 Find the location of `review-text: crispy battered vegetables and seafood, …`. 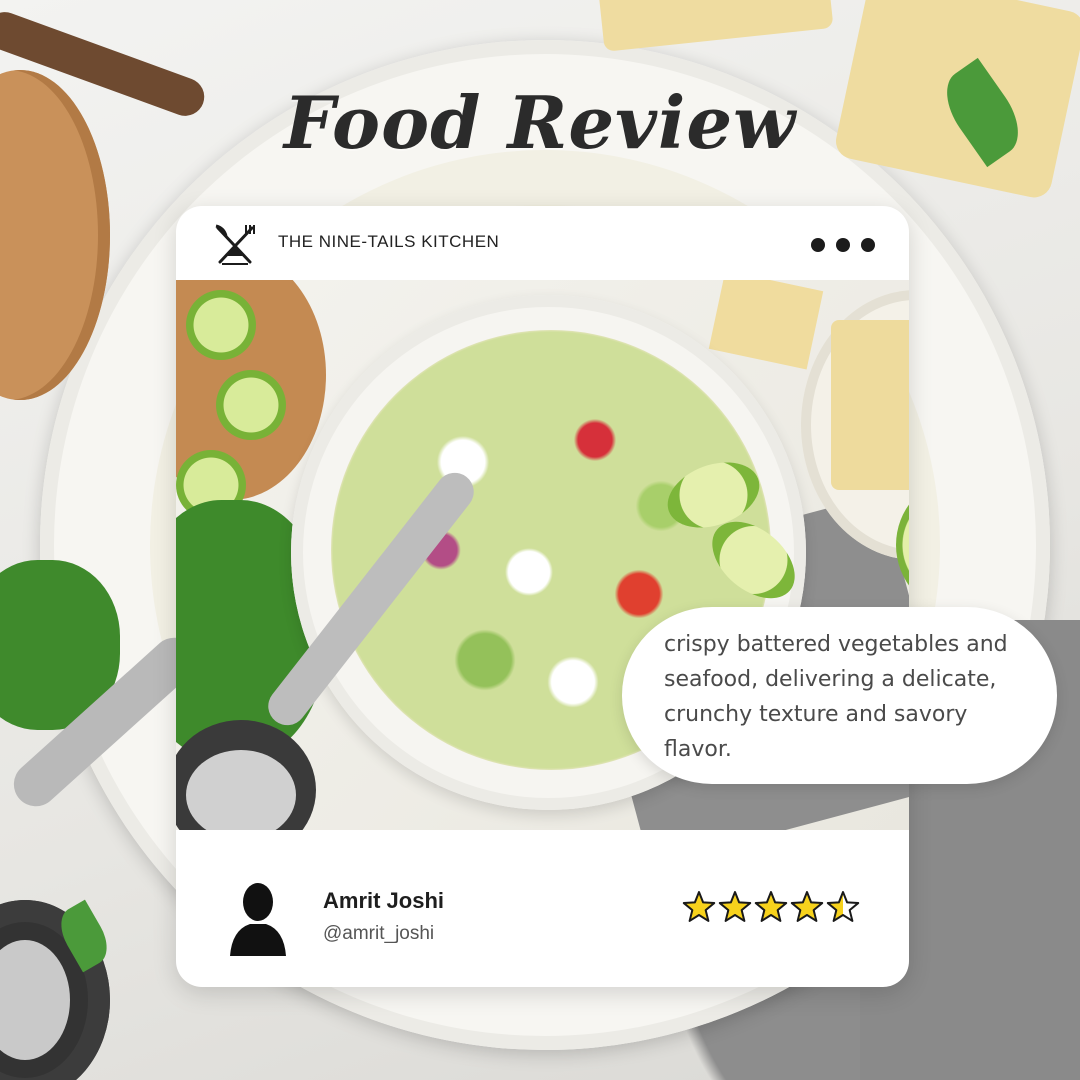

review-text: crispy battered vegetables and seafood, … is located at coordinates (836, 697).